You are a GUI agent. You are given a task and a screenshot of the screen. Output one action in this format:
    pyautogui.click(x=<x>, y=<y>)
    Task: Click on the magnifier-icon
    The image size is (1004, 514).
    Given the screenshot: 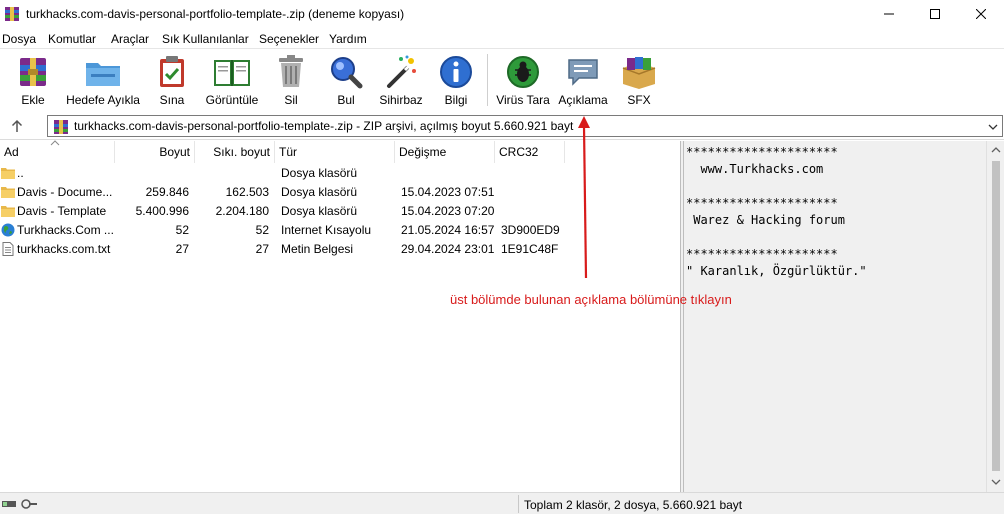 What is the action you would take?
    pyautogui.click(x=347, y=73)
    